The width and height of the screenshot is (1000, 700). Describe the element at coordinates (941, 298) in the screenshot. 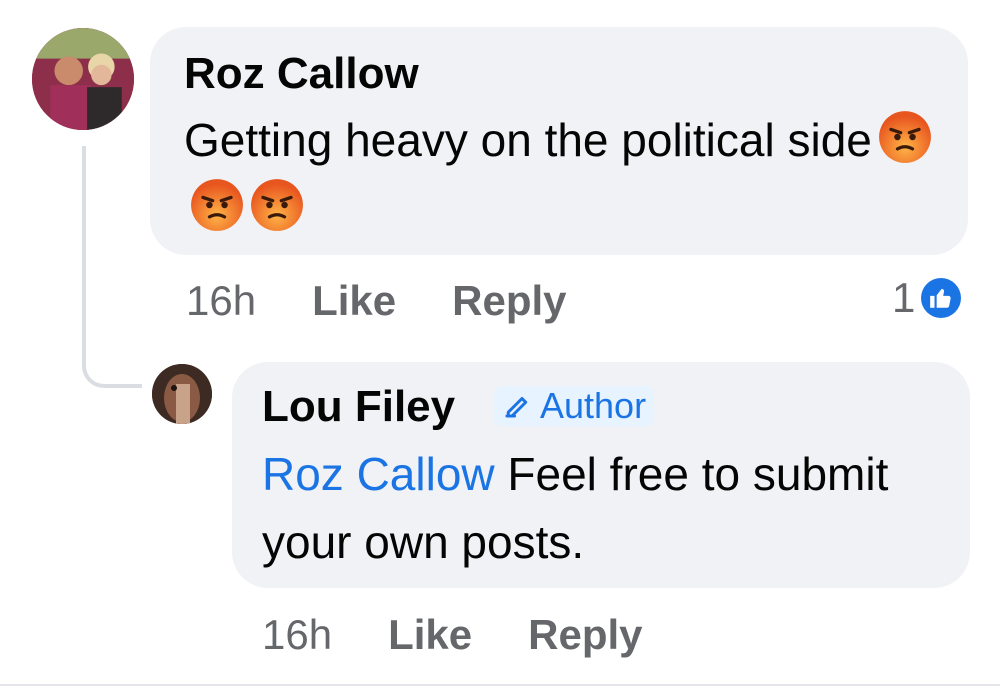

I see `thumbs-up-icon` at that location.